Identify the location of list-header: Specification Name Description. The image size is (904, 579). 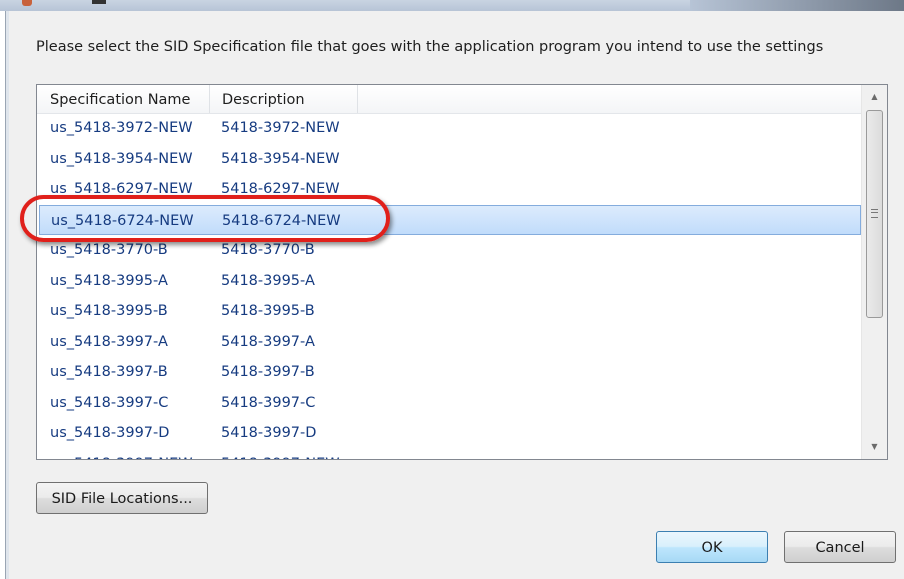
(449, 99).